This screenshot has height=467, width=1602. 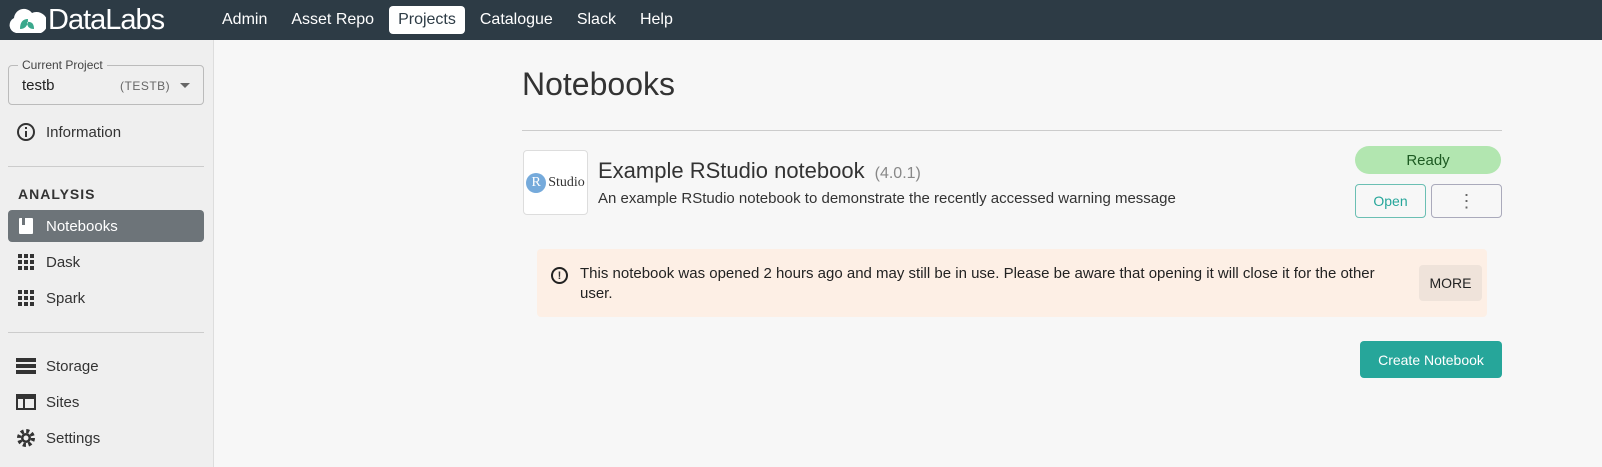 I want to click on sidebar-item-label: Notebooks, so click(x=82, y=226).